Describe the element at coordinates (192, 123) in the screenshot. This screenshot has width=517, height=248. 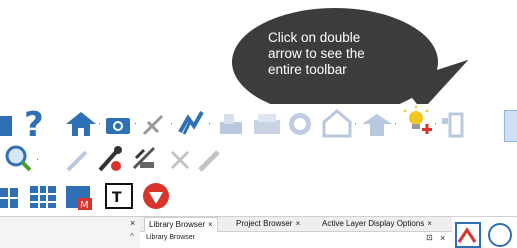
I see `graph-icon` at that location.